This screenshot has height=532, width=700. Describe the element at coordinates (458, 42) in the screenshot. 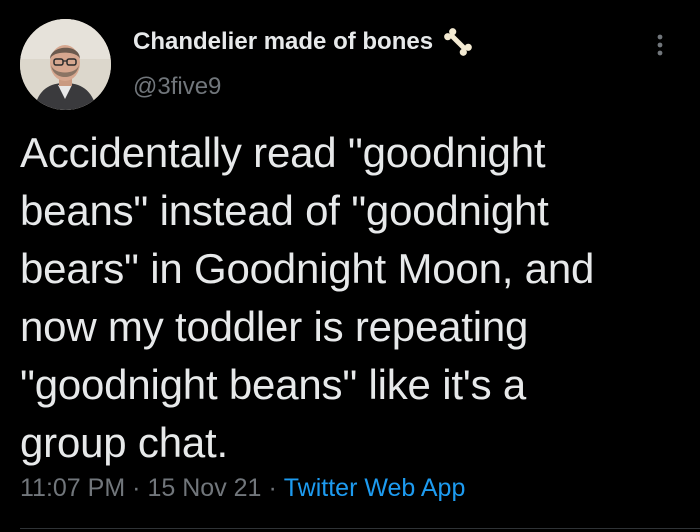

I see `bone-icon` at that location.